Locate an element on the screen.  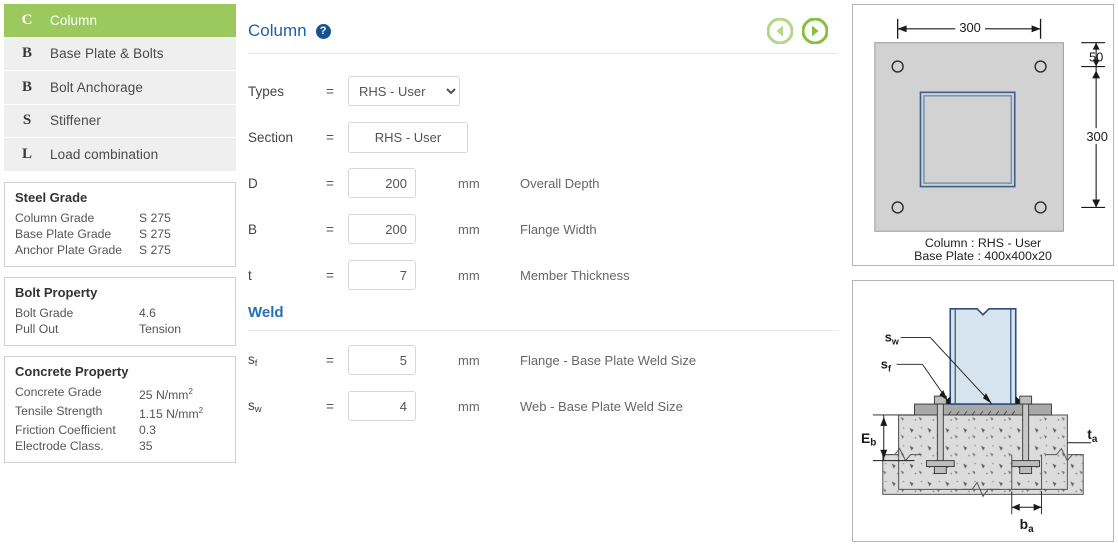
web-weld-size-input is located at coordinates (382, 406).